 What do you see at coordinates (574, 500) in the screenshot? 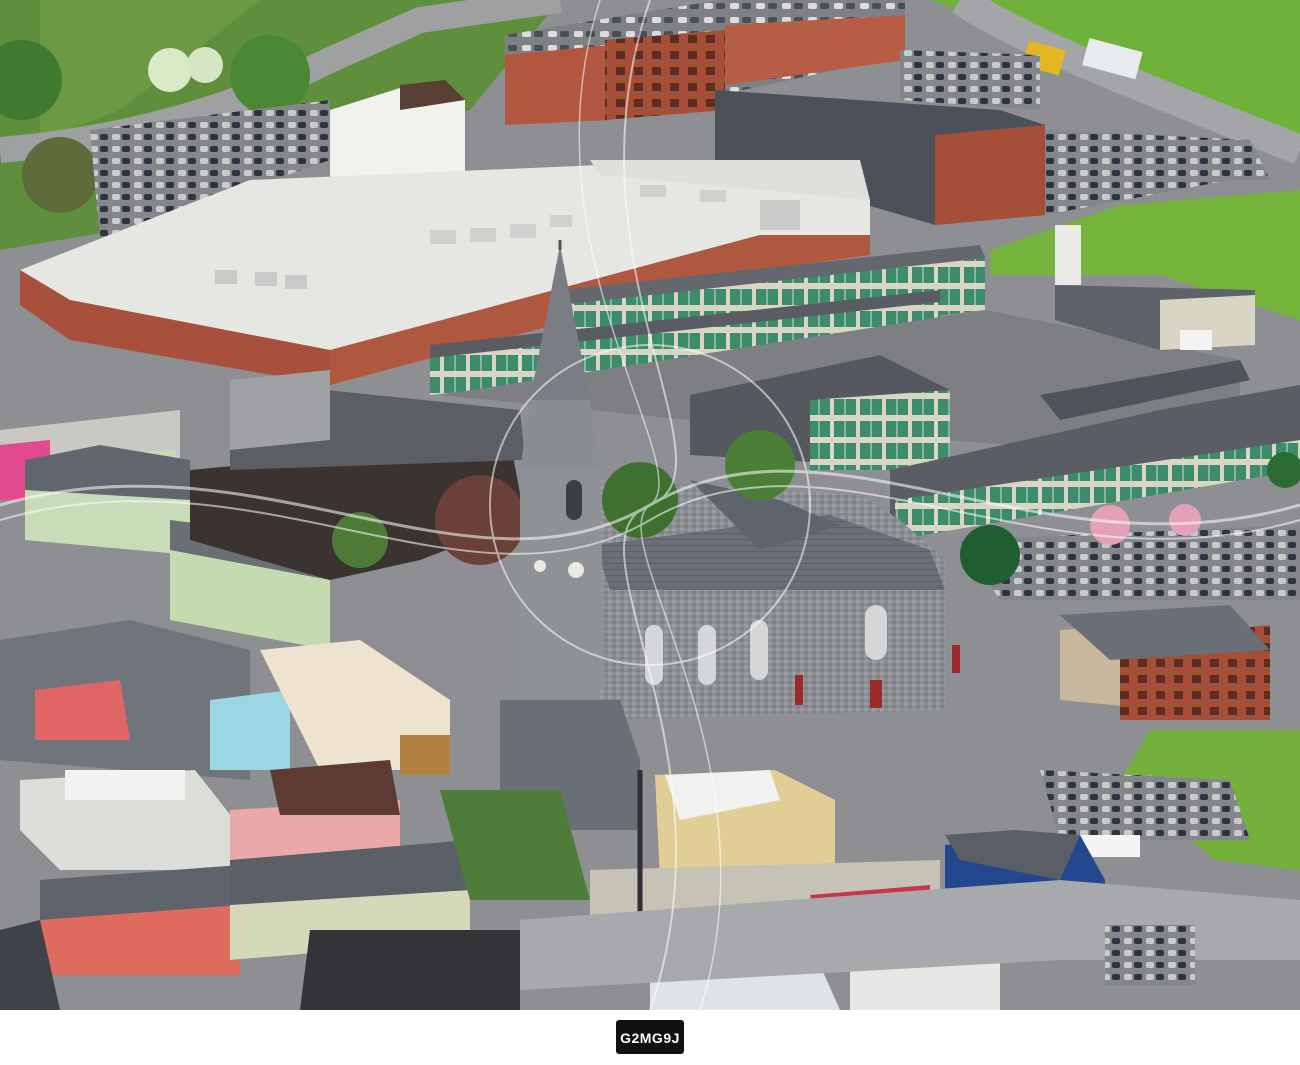
I see `belfry-window` at bounding box center [574, 500].